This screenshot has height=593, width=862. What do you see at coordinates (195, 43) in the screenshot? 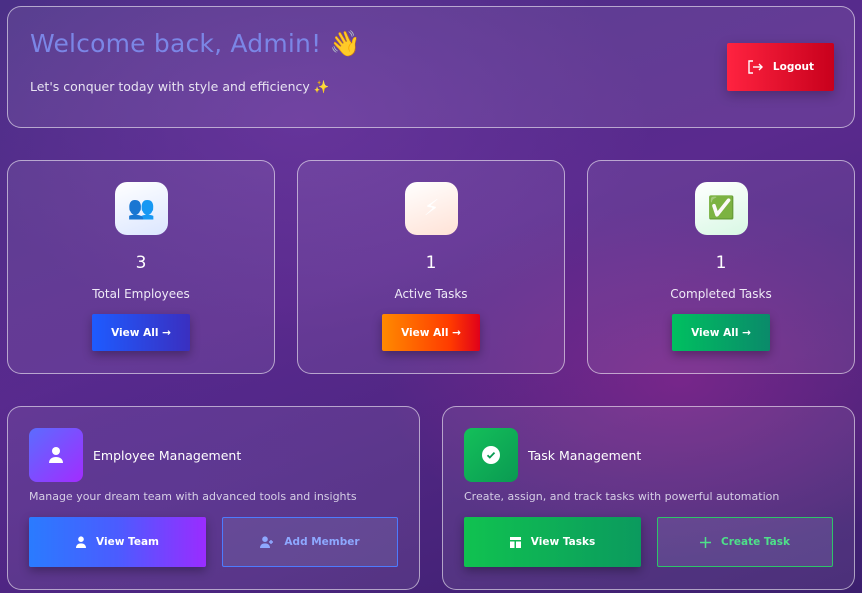
I see `welcome-title: Welcome back, Admin! 👋` at bounding box center [195, 43].